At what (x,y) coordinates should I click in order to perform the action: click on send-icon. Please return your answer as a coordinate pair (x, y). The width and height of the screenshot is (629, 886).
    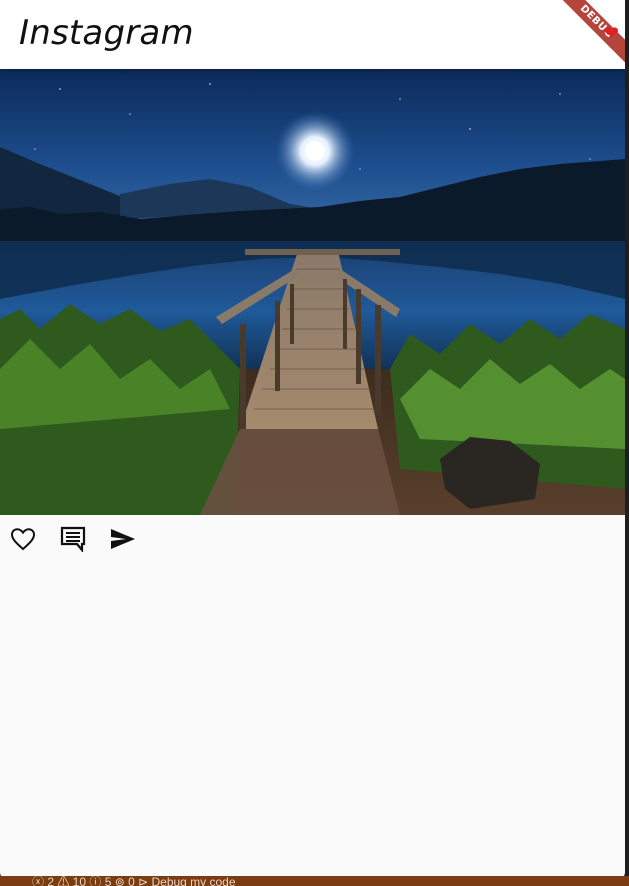
    Looking at the image, I should click on (123, 539).